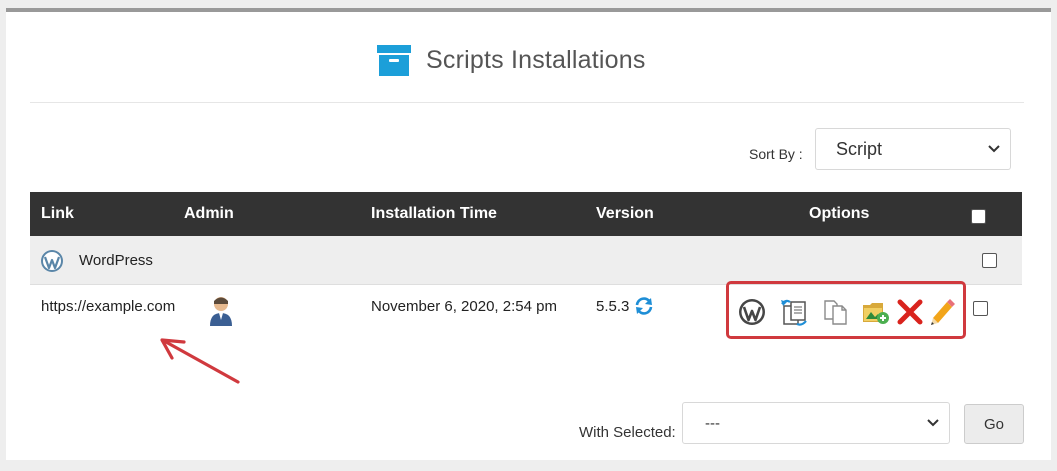 The width and height of the screenshot is (1057, 471). Describe the element at coordinates (875, 312) in the screenshot. I see `staging-icon` at that location.